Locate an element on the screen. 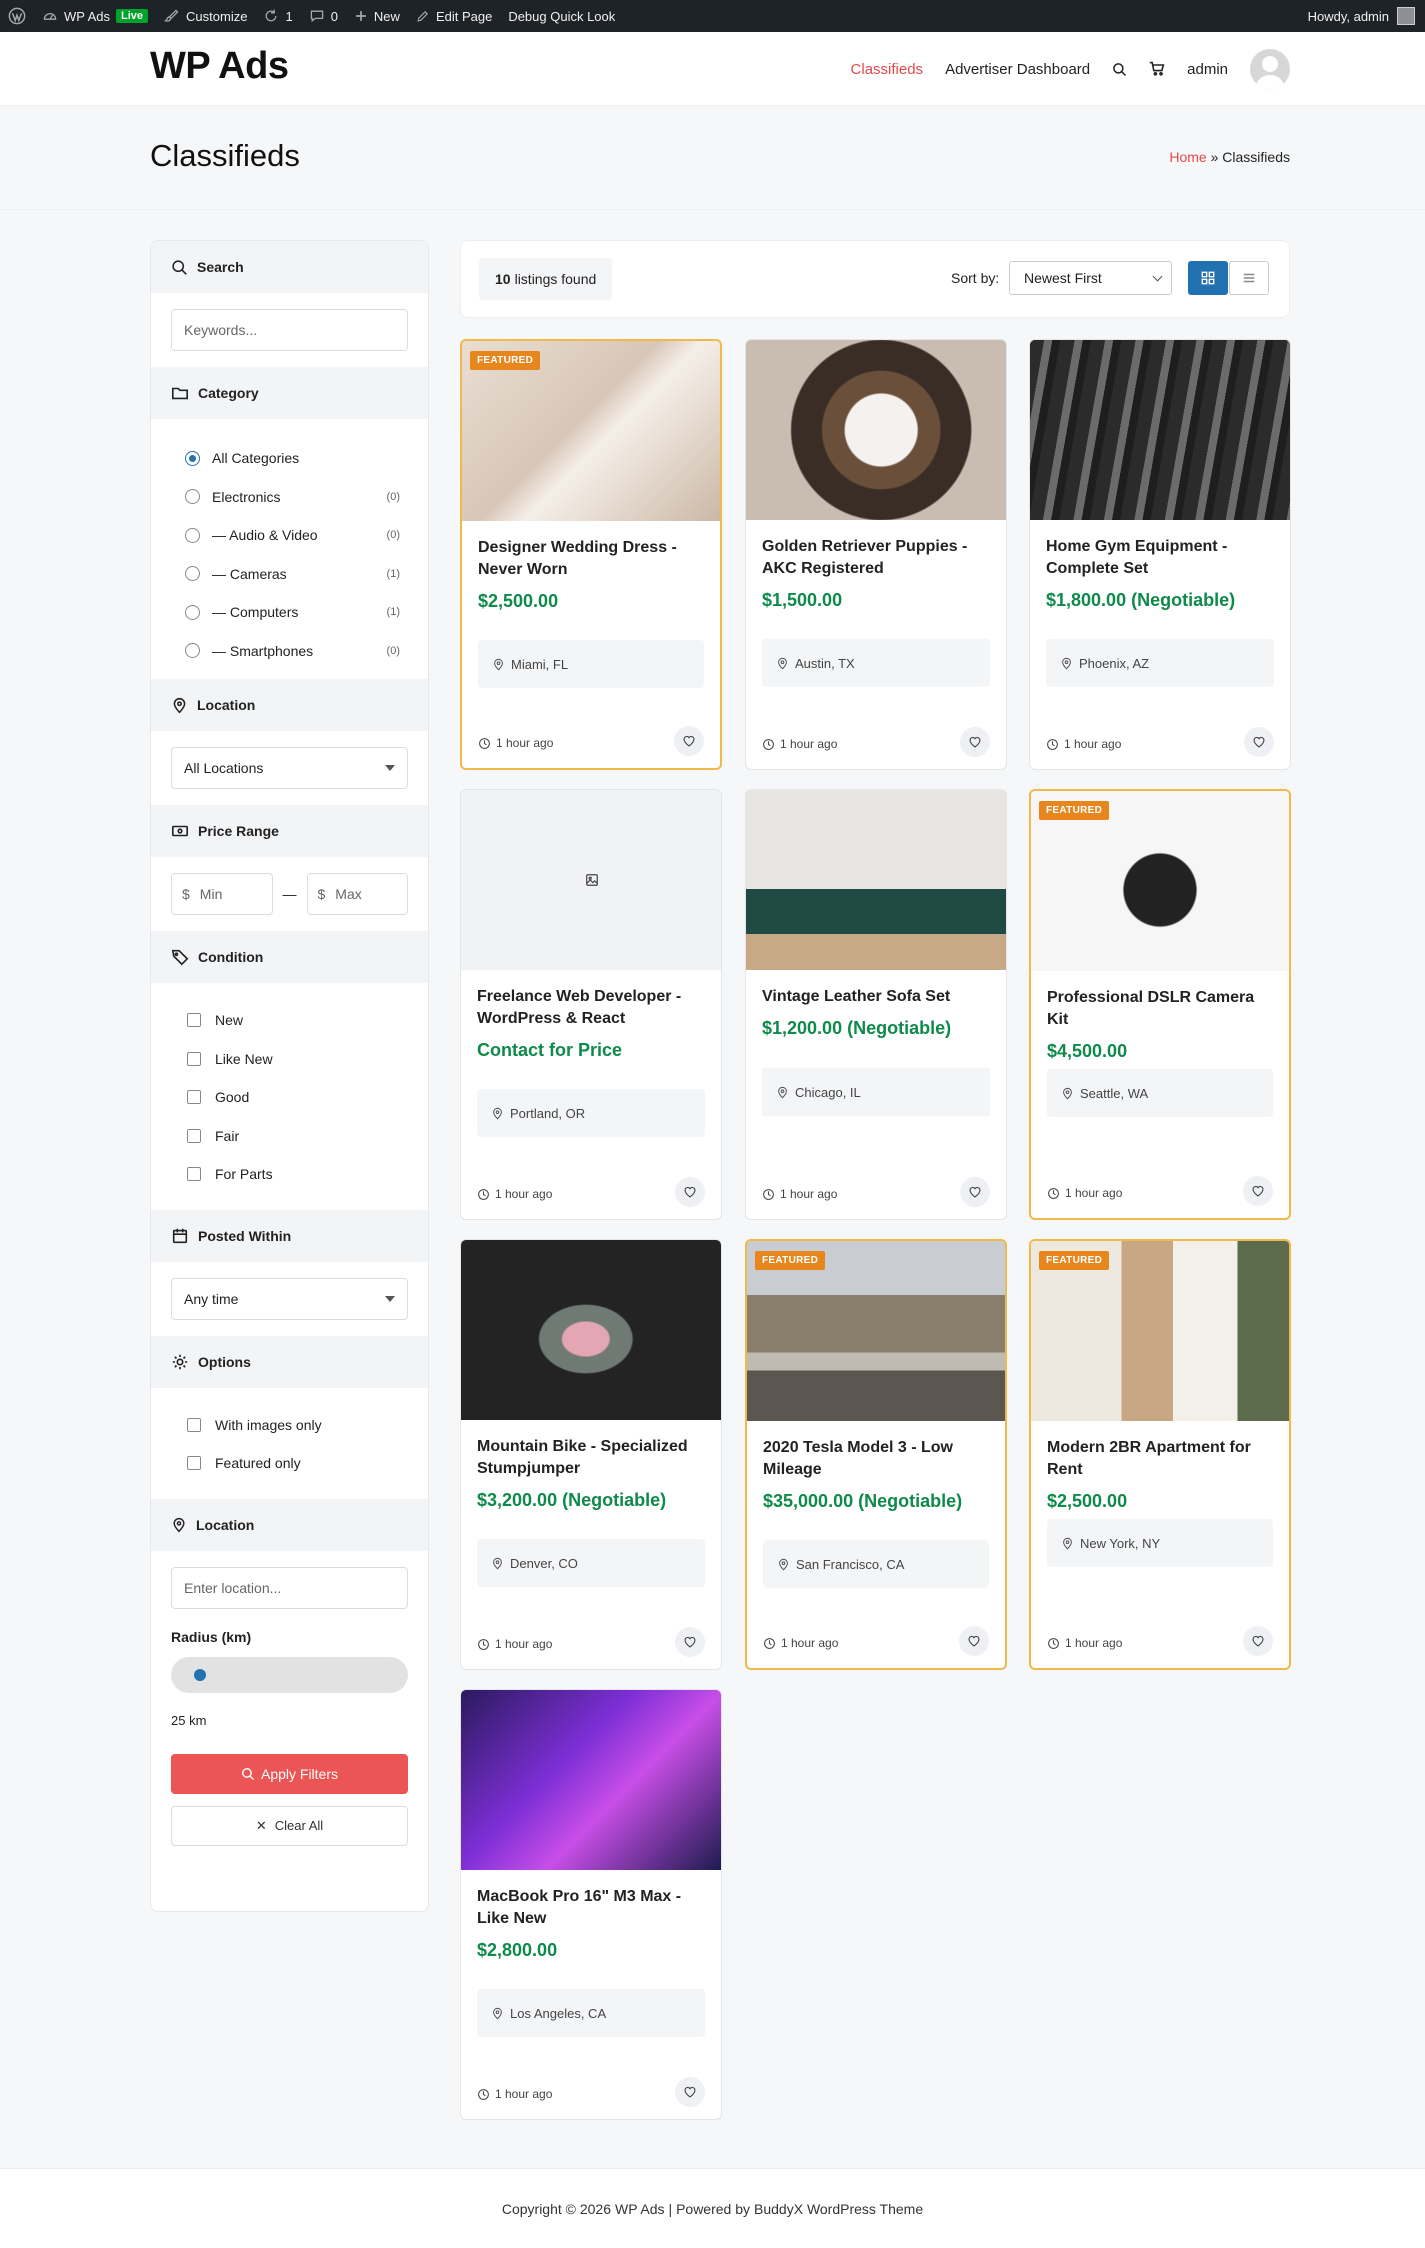 This screenshot has height=2248, width=1425. admin-edit-page-link: Edit Page is located at coordinates (454, 16).